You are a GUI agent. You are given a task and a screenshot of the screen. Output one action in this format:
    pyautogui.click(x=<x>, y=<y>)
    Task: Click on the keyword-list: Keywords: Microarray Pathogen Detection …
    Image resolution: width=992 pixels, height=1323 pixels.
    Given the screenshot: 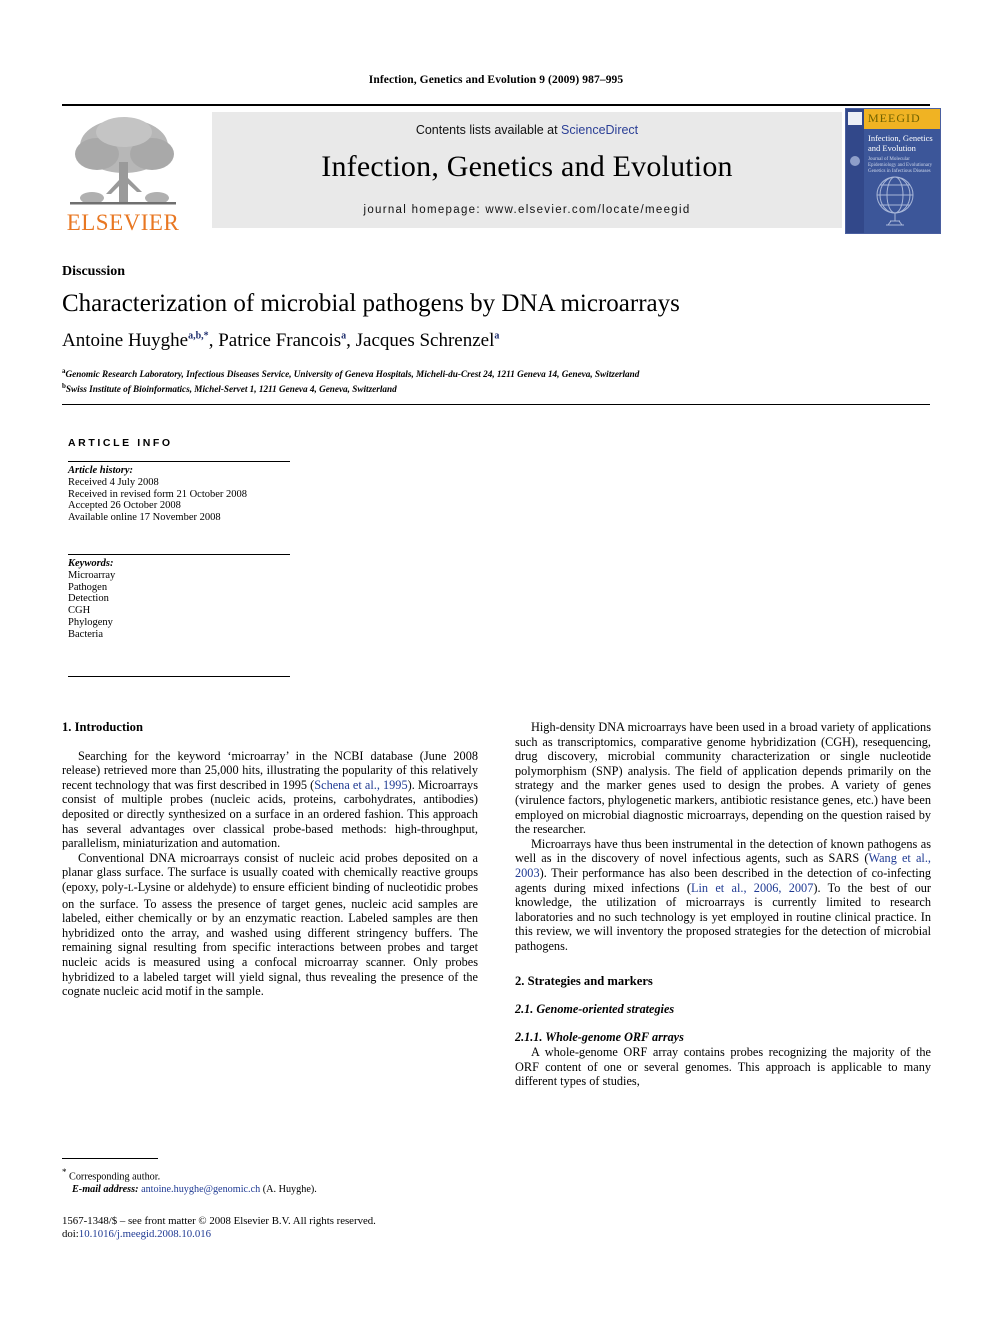 What is the action you would take?
    pyautogui.click(x=188, y=599)
    